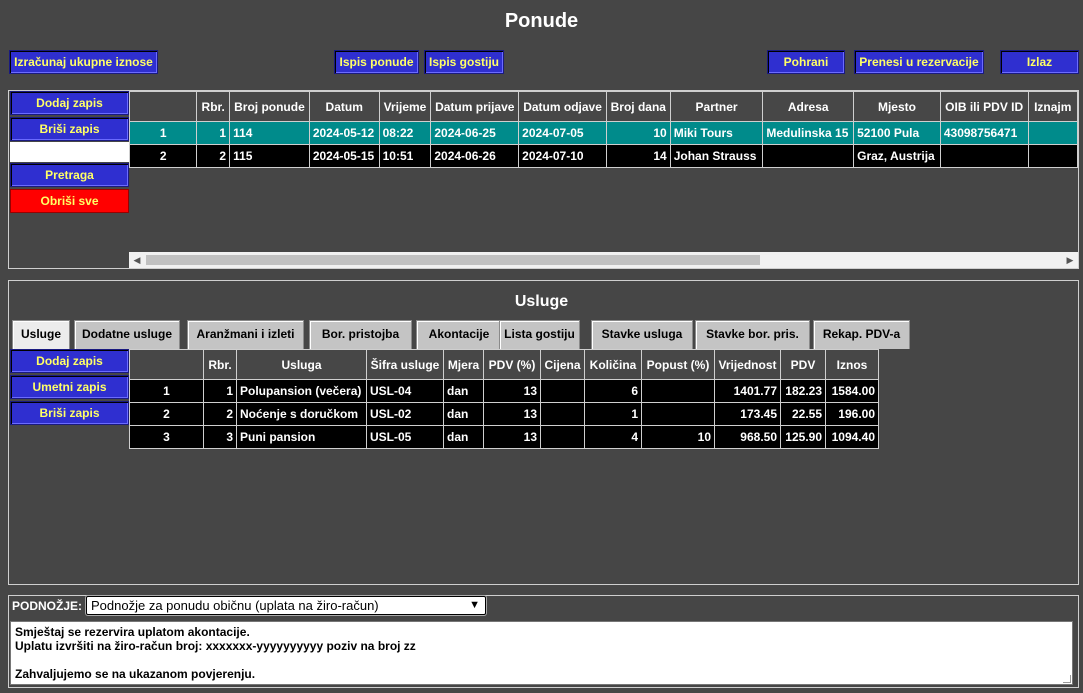 The height and width of the screenshot is (693, 1083). What do you see at coordinates (269, 106) in the screenshot?
I see `offers-column-header: Broj ponude` at bounding box center [269, 106].